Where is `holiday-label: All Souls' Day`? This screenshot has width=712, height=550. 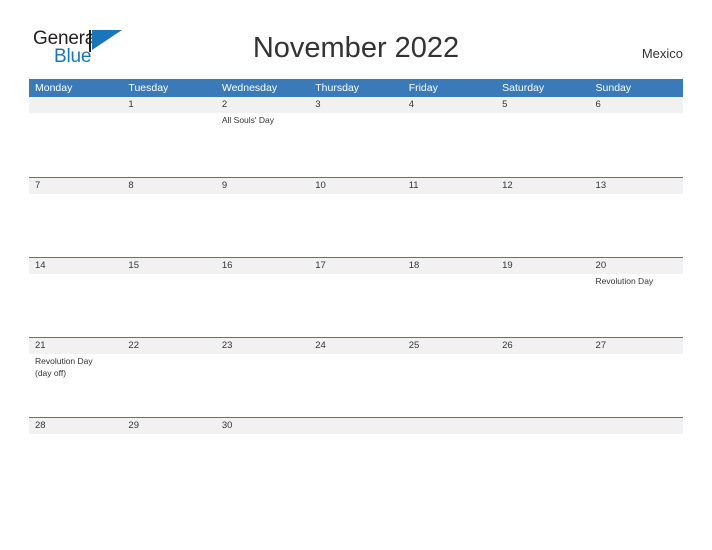 holiday-label: All Souls' Day is located at coordinates (248, 120).